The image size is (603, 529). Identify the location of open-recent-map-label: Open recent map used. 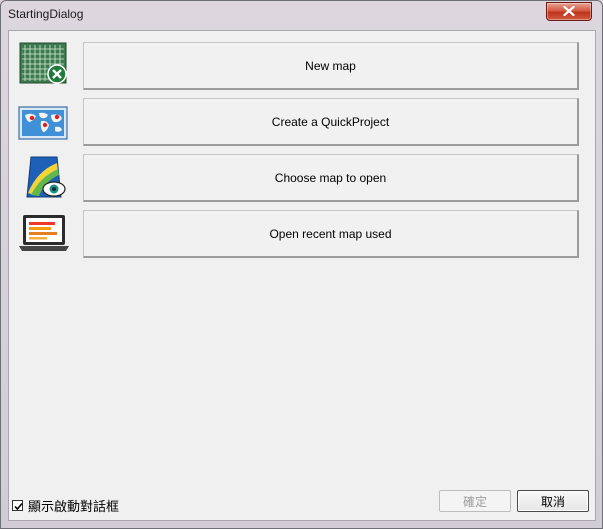
(330, 233).